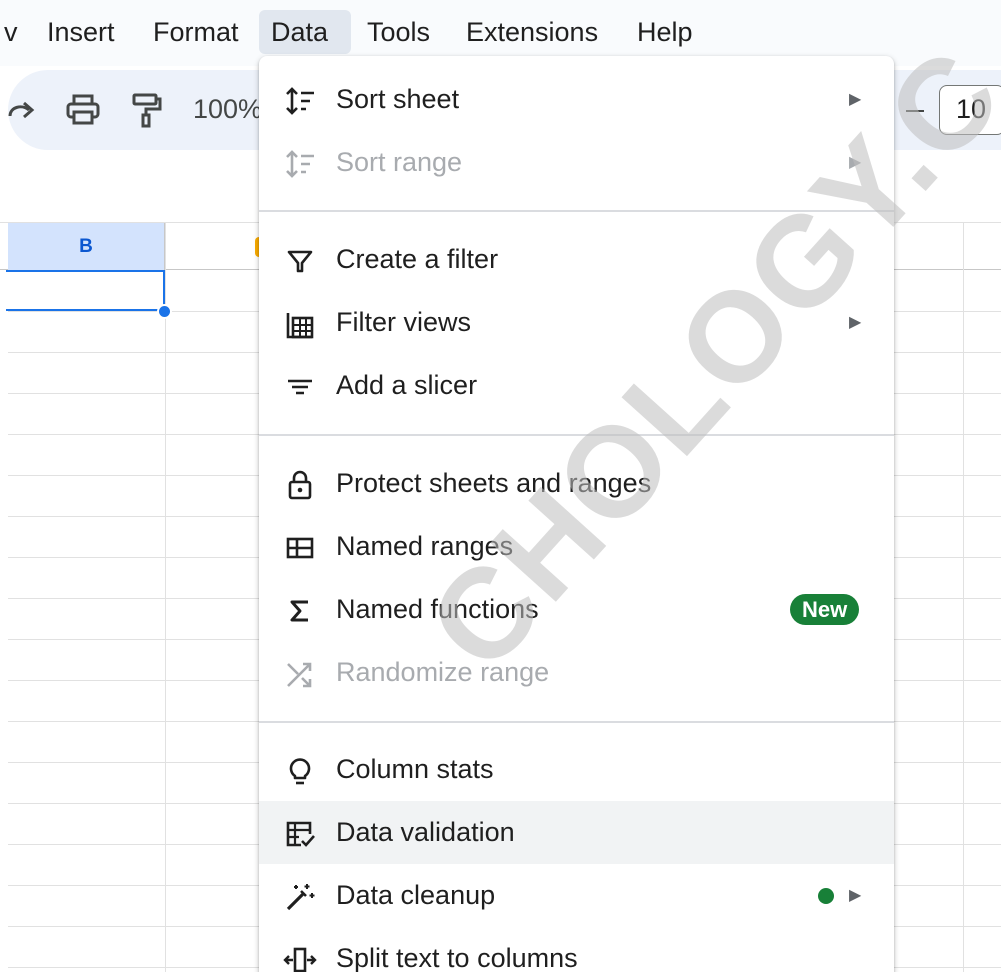 The image size is (1001, 972). Describe the element at coordinates (300, 957) in the screenshot. I see `split-columns-icon` at that location.